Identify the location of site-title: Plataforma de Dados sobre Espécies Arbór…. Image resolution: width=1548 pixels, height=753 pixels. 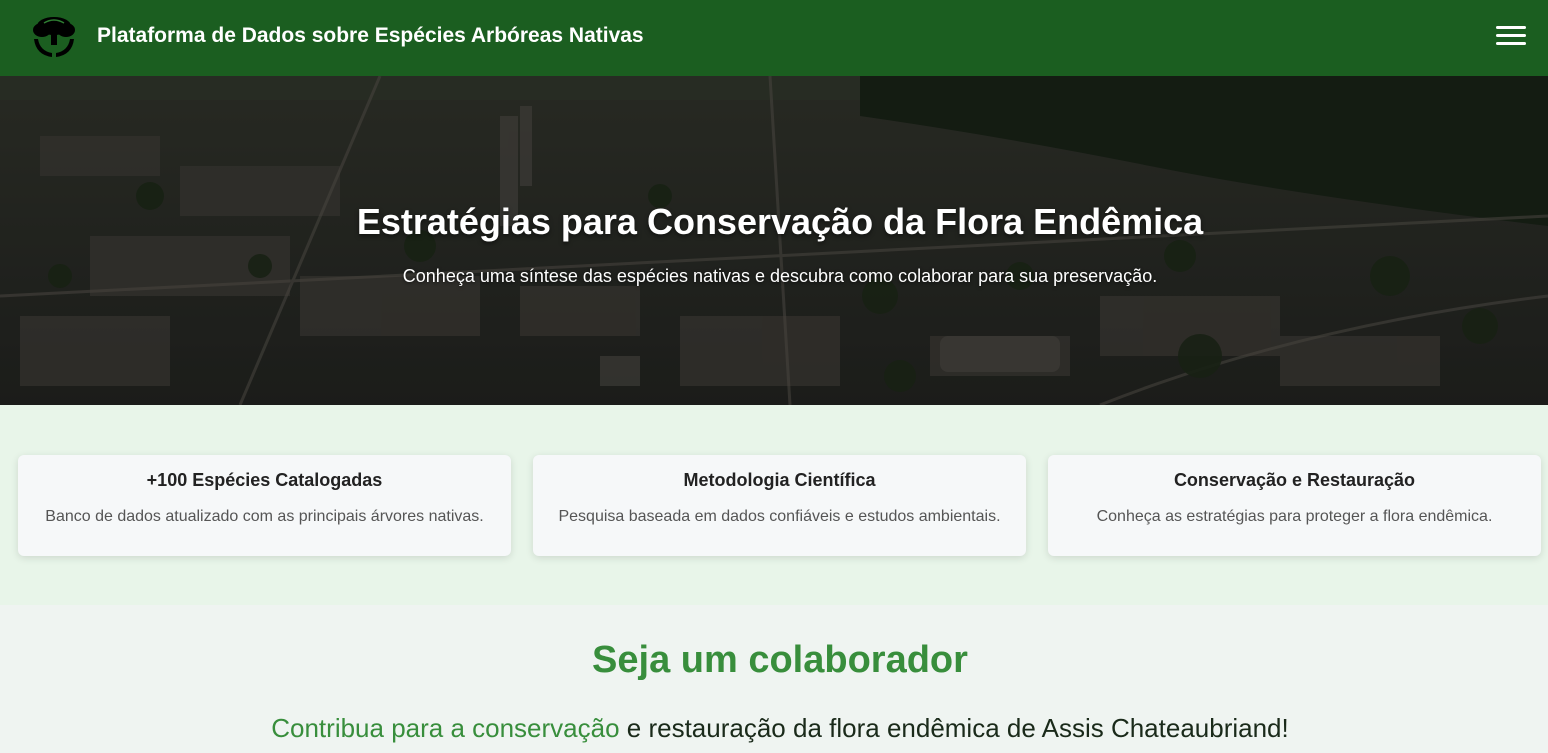
(370, 36).